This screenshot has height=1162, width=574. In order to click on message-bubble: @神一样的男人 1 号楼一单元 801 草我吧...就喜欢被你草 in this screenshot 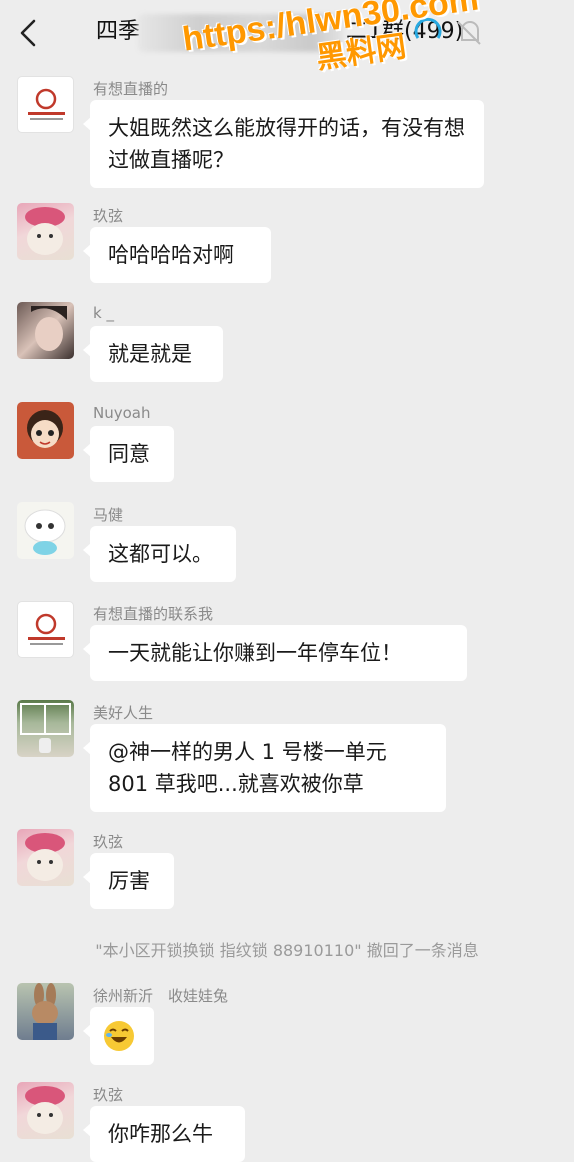, I will do `click(264, 768)`.